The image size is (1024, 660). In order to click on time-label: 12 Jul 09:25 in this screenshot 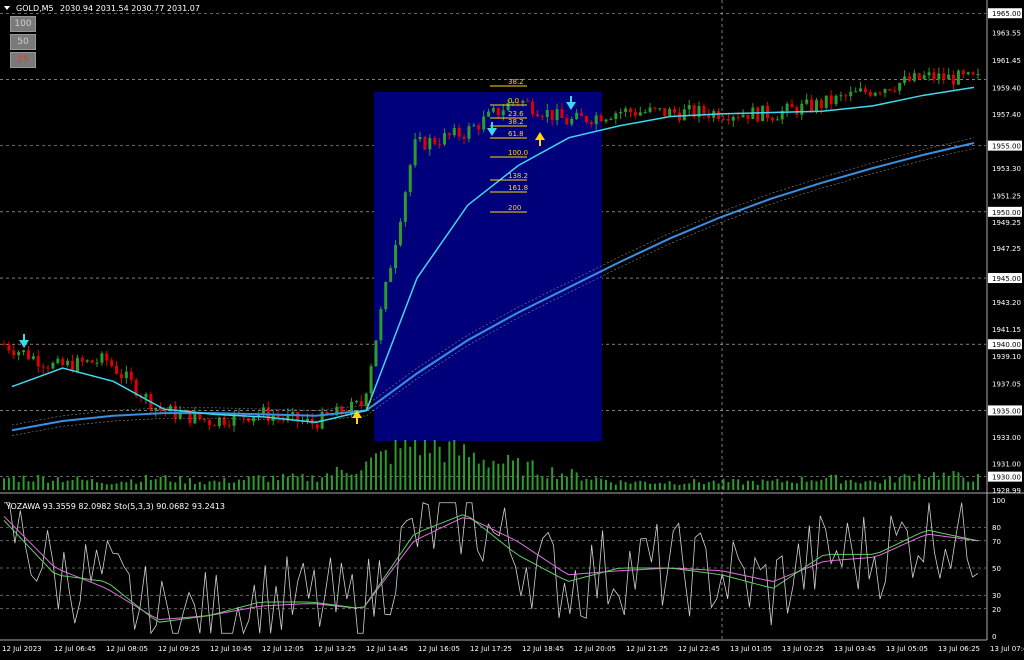, I will do `click(179, 649)`.